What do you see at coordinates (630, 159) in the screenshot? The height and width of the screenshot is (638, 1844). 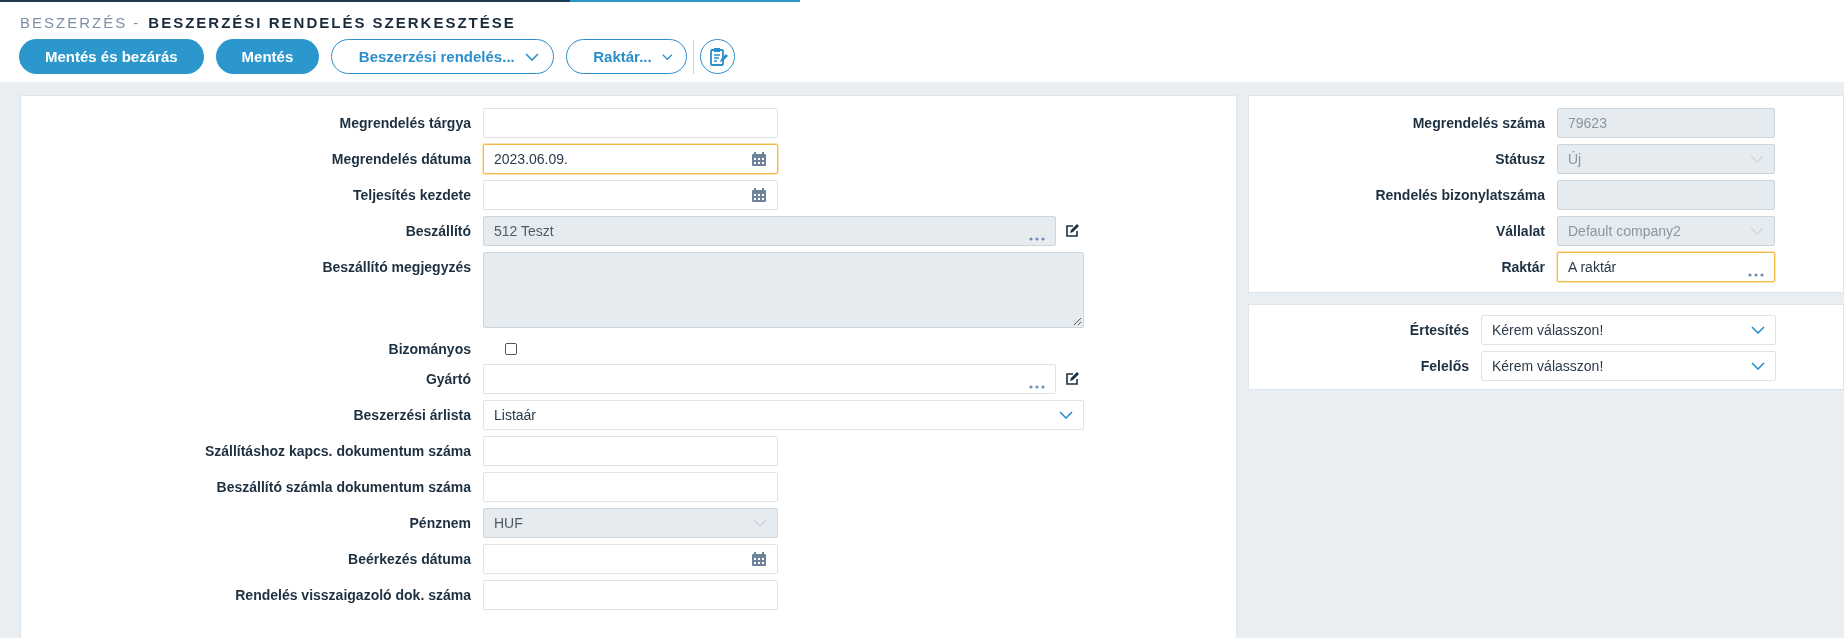 I see `date-field: 2023.06.09.` at bounding box center [630, 159].